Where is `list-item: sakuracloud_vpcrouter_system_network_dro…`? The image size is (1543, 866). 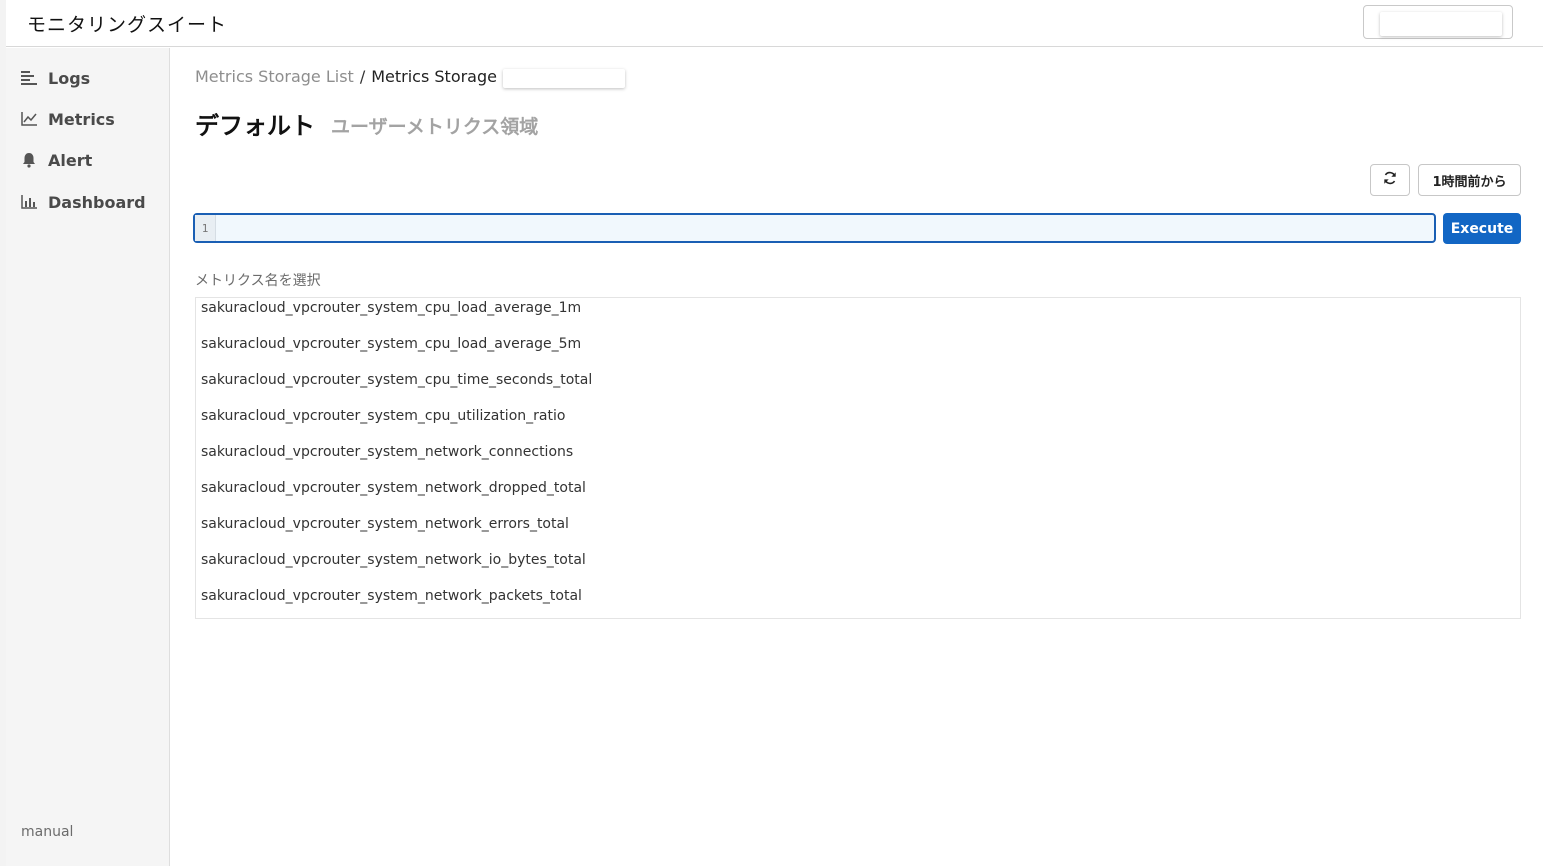
list-item: sakuracloud_vpcrouter_system_network_dro… is located at coordinates (858, 496).